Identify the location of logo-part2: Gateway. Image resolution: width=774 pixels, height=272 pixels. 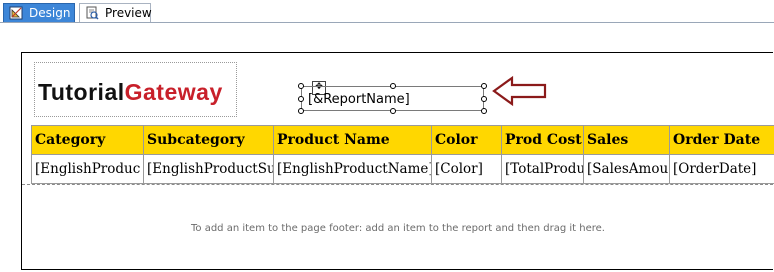
(173, 92).